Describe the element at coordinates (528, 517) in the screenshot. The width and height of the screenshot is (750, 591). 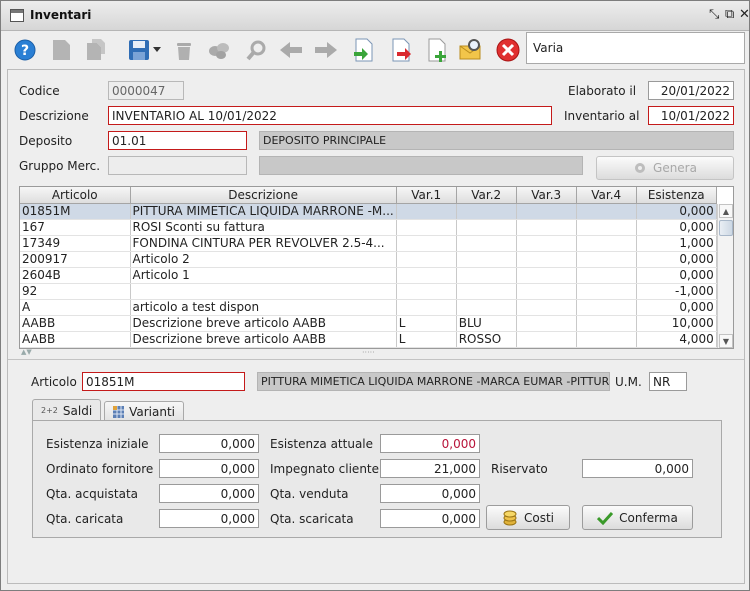
I see `costi-button: Costi` at that location.